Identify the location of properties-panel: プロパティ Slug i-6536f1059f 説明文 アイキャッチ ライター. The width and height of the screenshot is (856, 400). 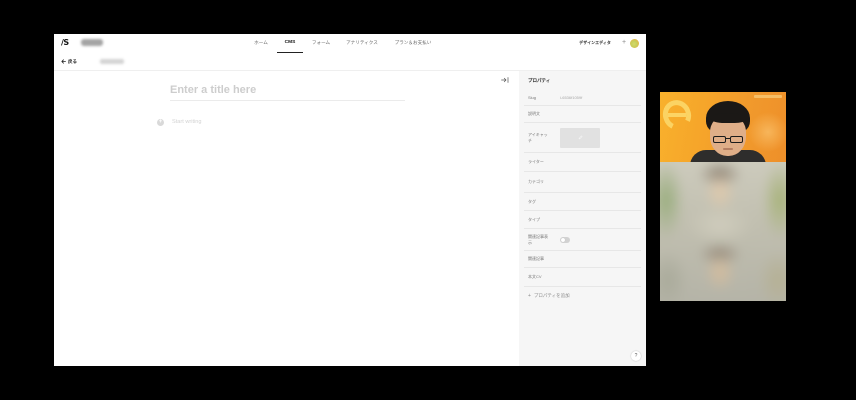
(582, 218).